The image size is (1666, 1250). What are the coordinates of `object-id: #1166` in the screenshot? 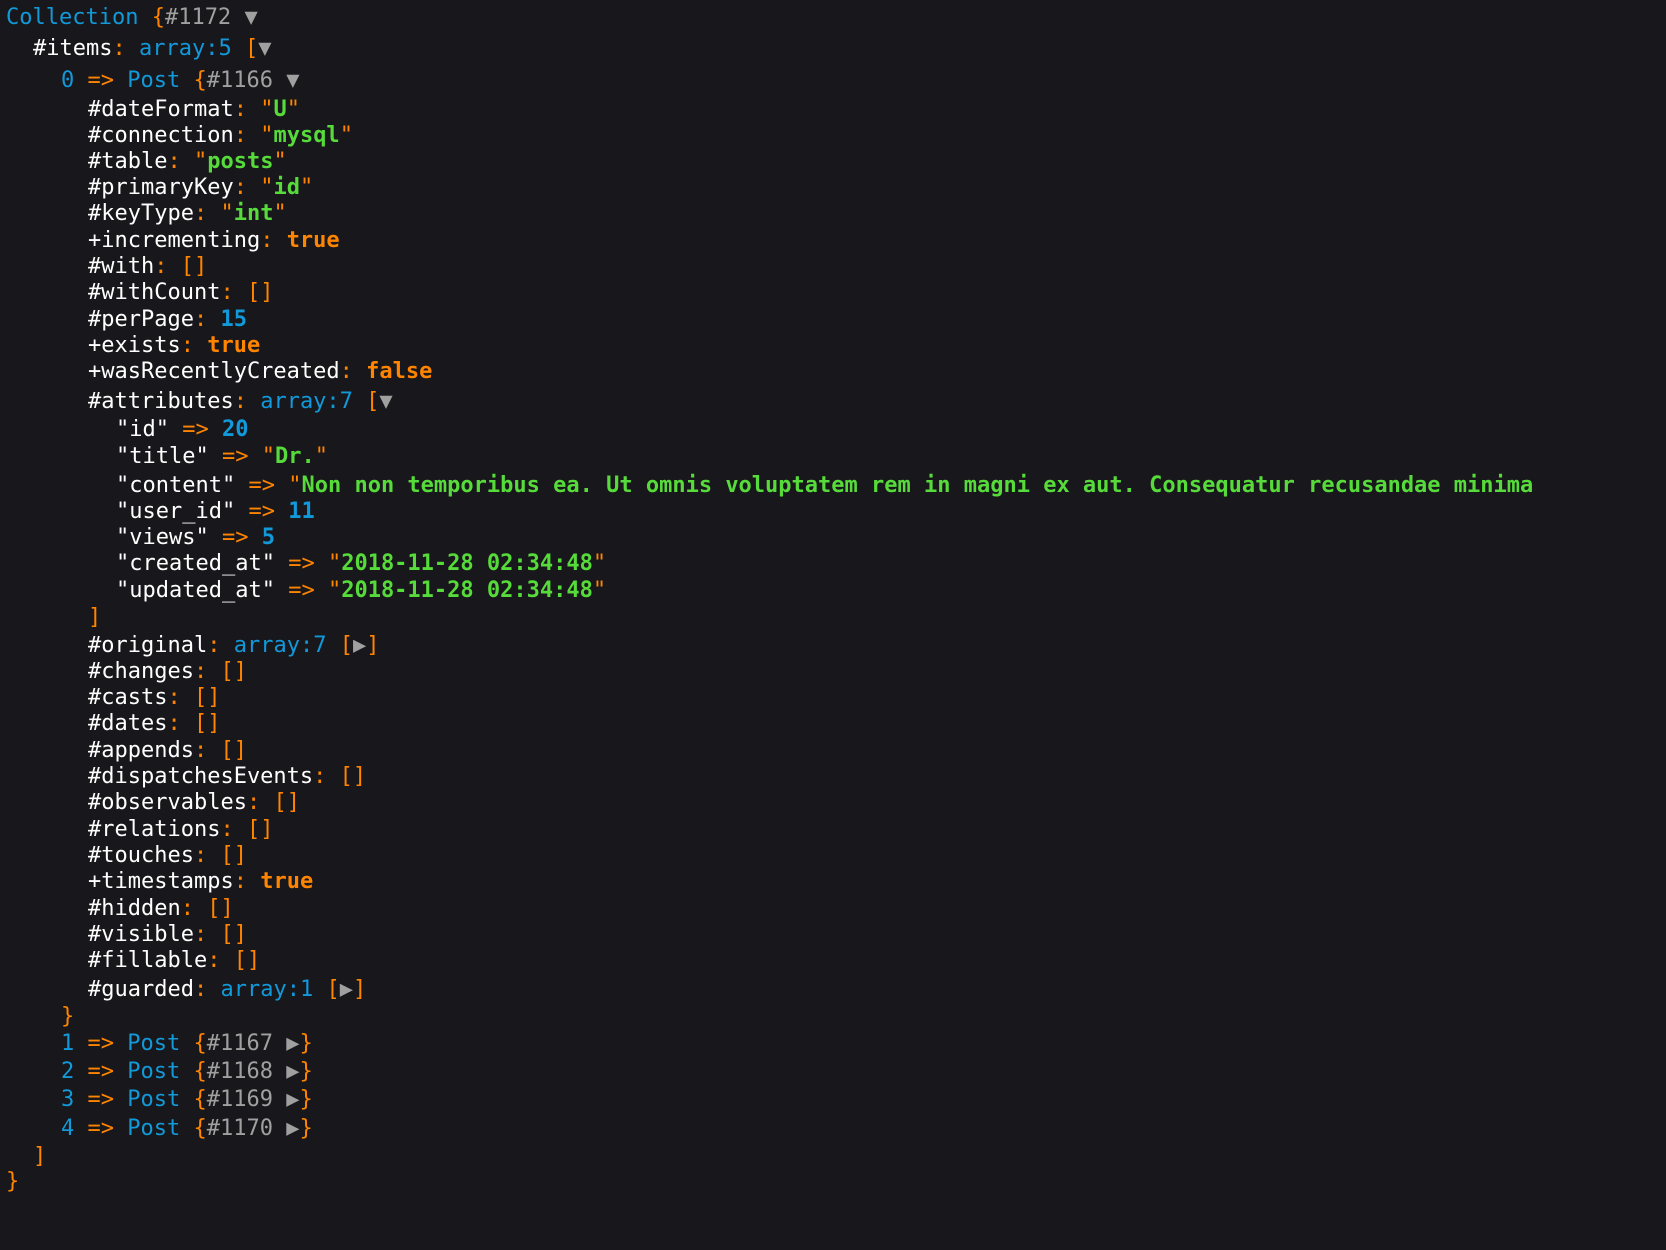 It's located at (239, 80).